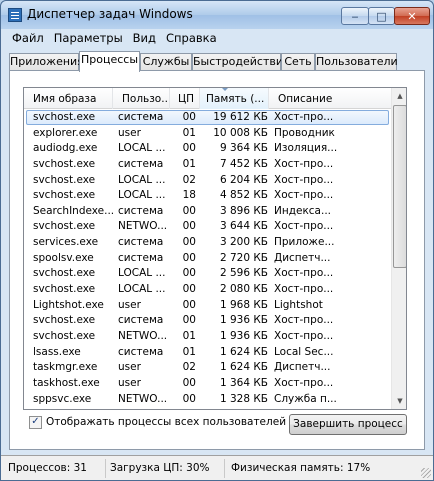  Describe the element at coordinates (412, 16) in the screenshot. I see `close-button: ✕` at that location.